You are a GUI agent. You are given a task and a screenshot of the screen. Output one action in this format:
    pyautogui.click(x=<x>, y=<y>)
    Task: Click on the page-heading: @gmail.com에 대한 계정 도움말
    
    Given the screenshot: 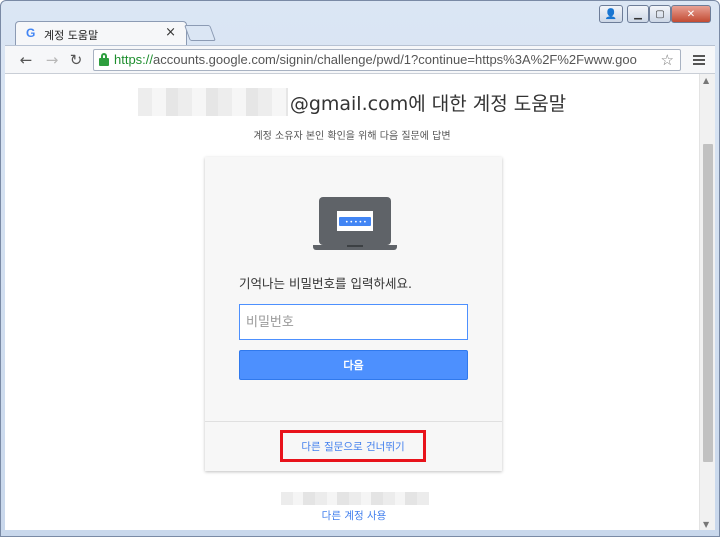 What is the action you would take?
    pyautogui.click(x=352, y=102)
    